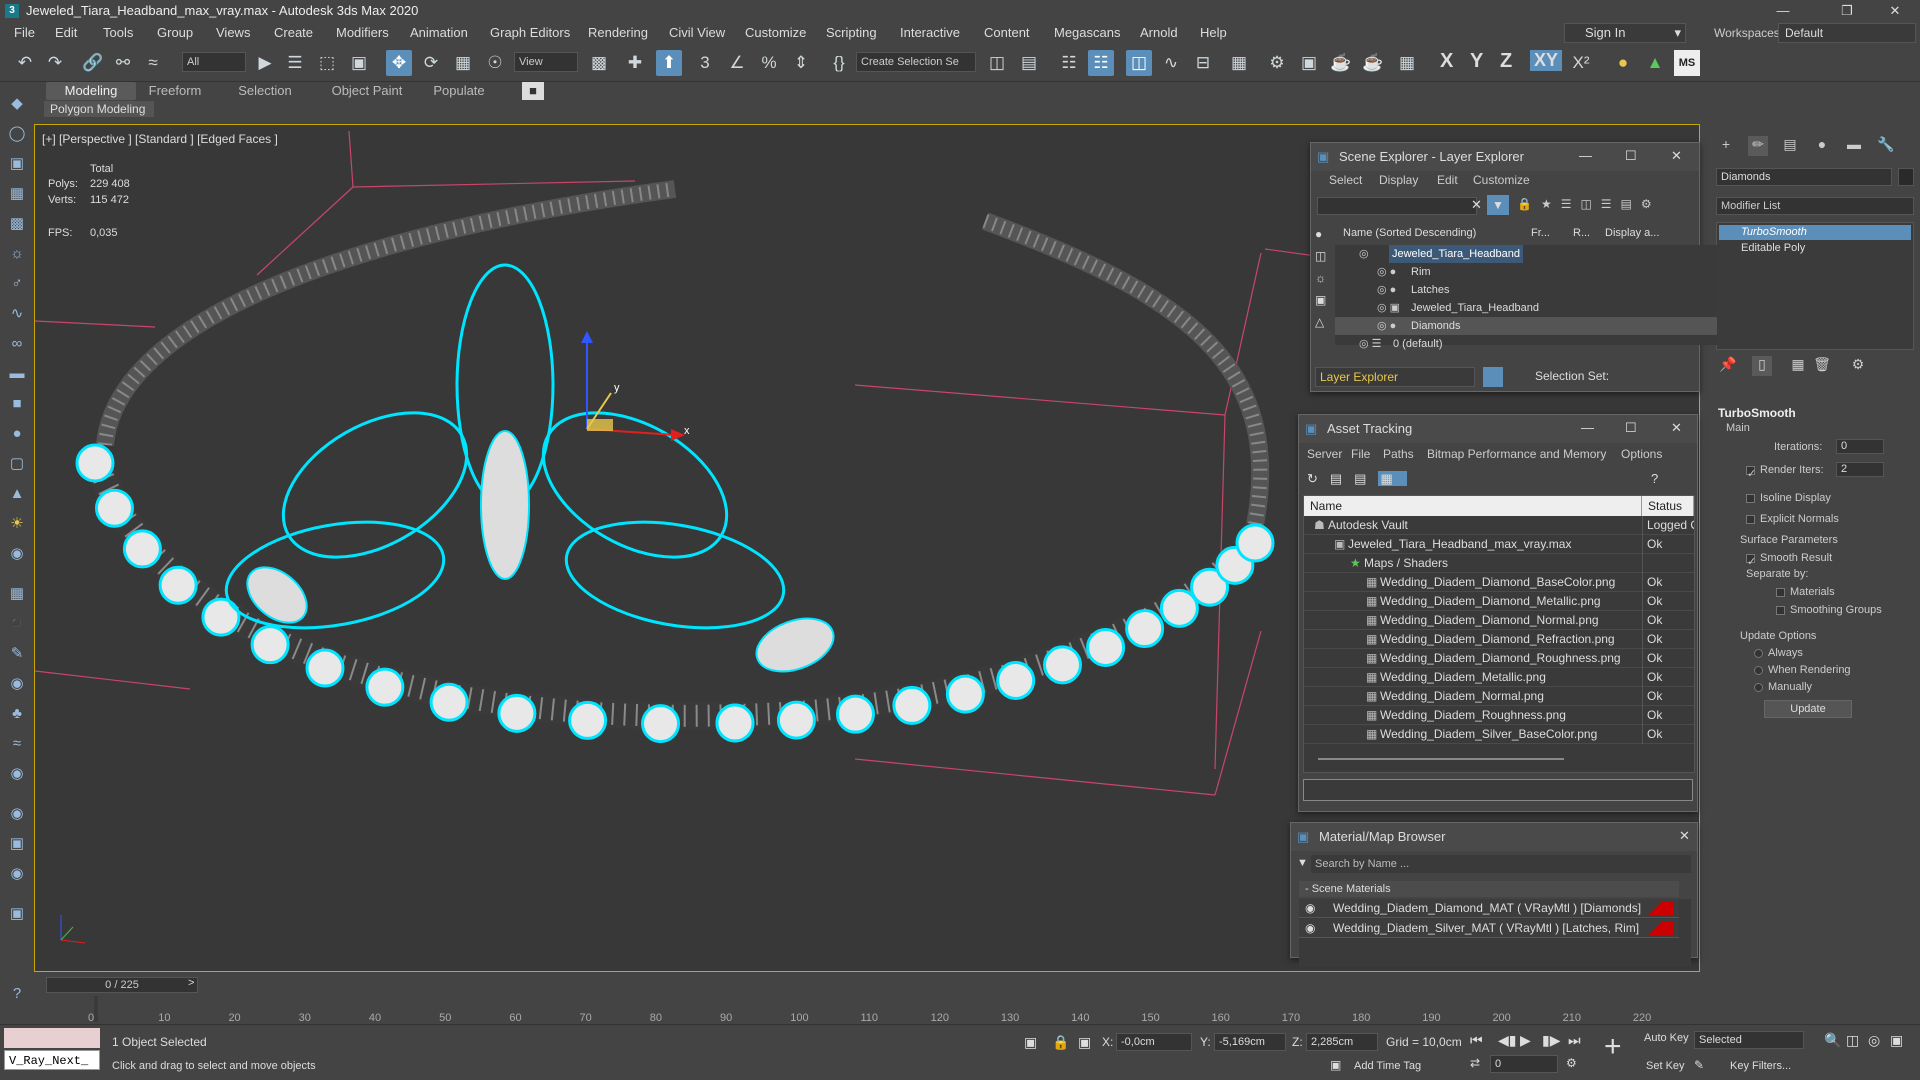 The image size is (1920, 1080). What do you see at coordinates (1726, 146) in the screenshot?
I see `create-tab-icon: +` at bounding box center [1726, 146].